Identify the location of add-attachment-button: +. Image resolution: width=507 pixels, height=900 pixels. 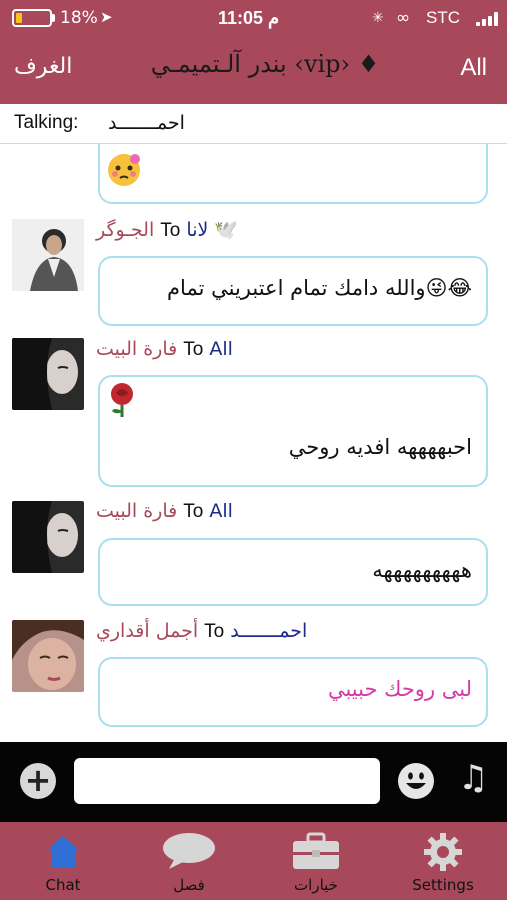
(38, 781).